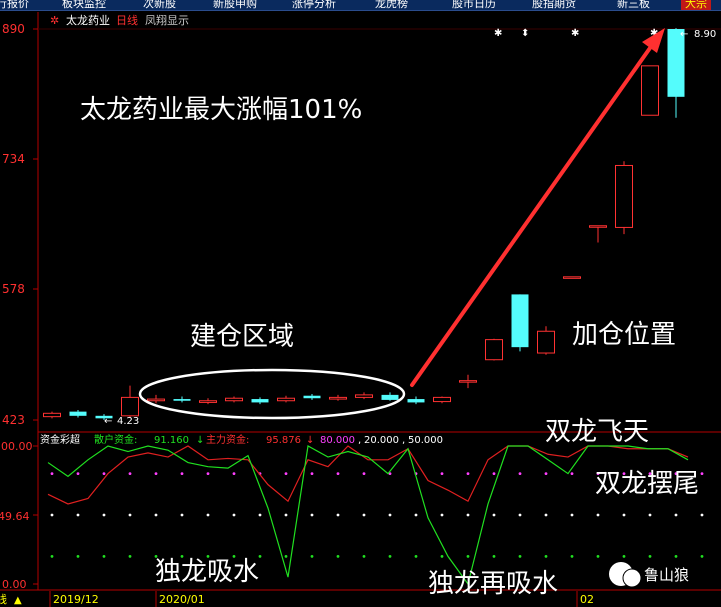 Image resolution: width=721 pixels, height=607 pixels. Describe the element at coordinates (576, 33) in the screenshot. I see `event-markers: ✱ ⬍ ✱ ✱` at that location.